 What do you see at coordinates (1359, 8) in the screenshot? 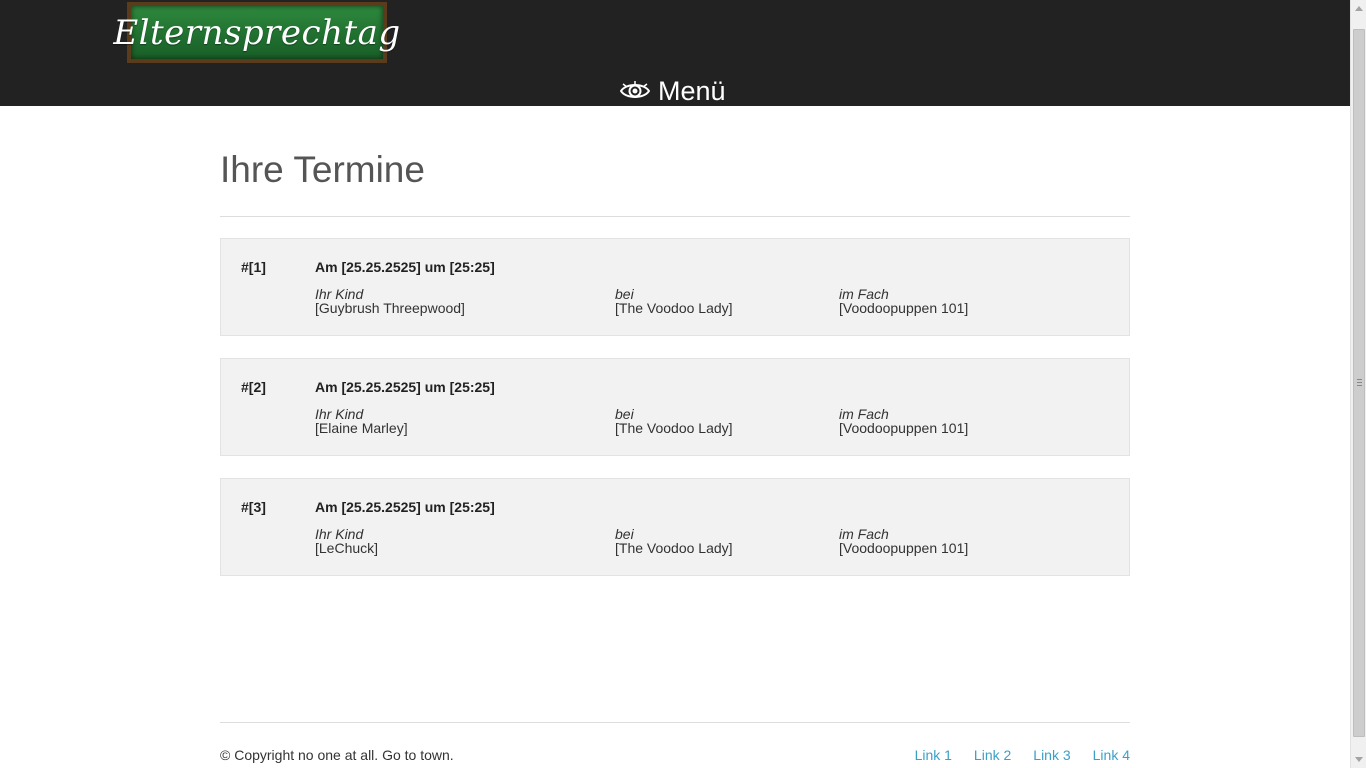
I see `scroll-up-icon` at bounding box center [1359, 8].